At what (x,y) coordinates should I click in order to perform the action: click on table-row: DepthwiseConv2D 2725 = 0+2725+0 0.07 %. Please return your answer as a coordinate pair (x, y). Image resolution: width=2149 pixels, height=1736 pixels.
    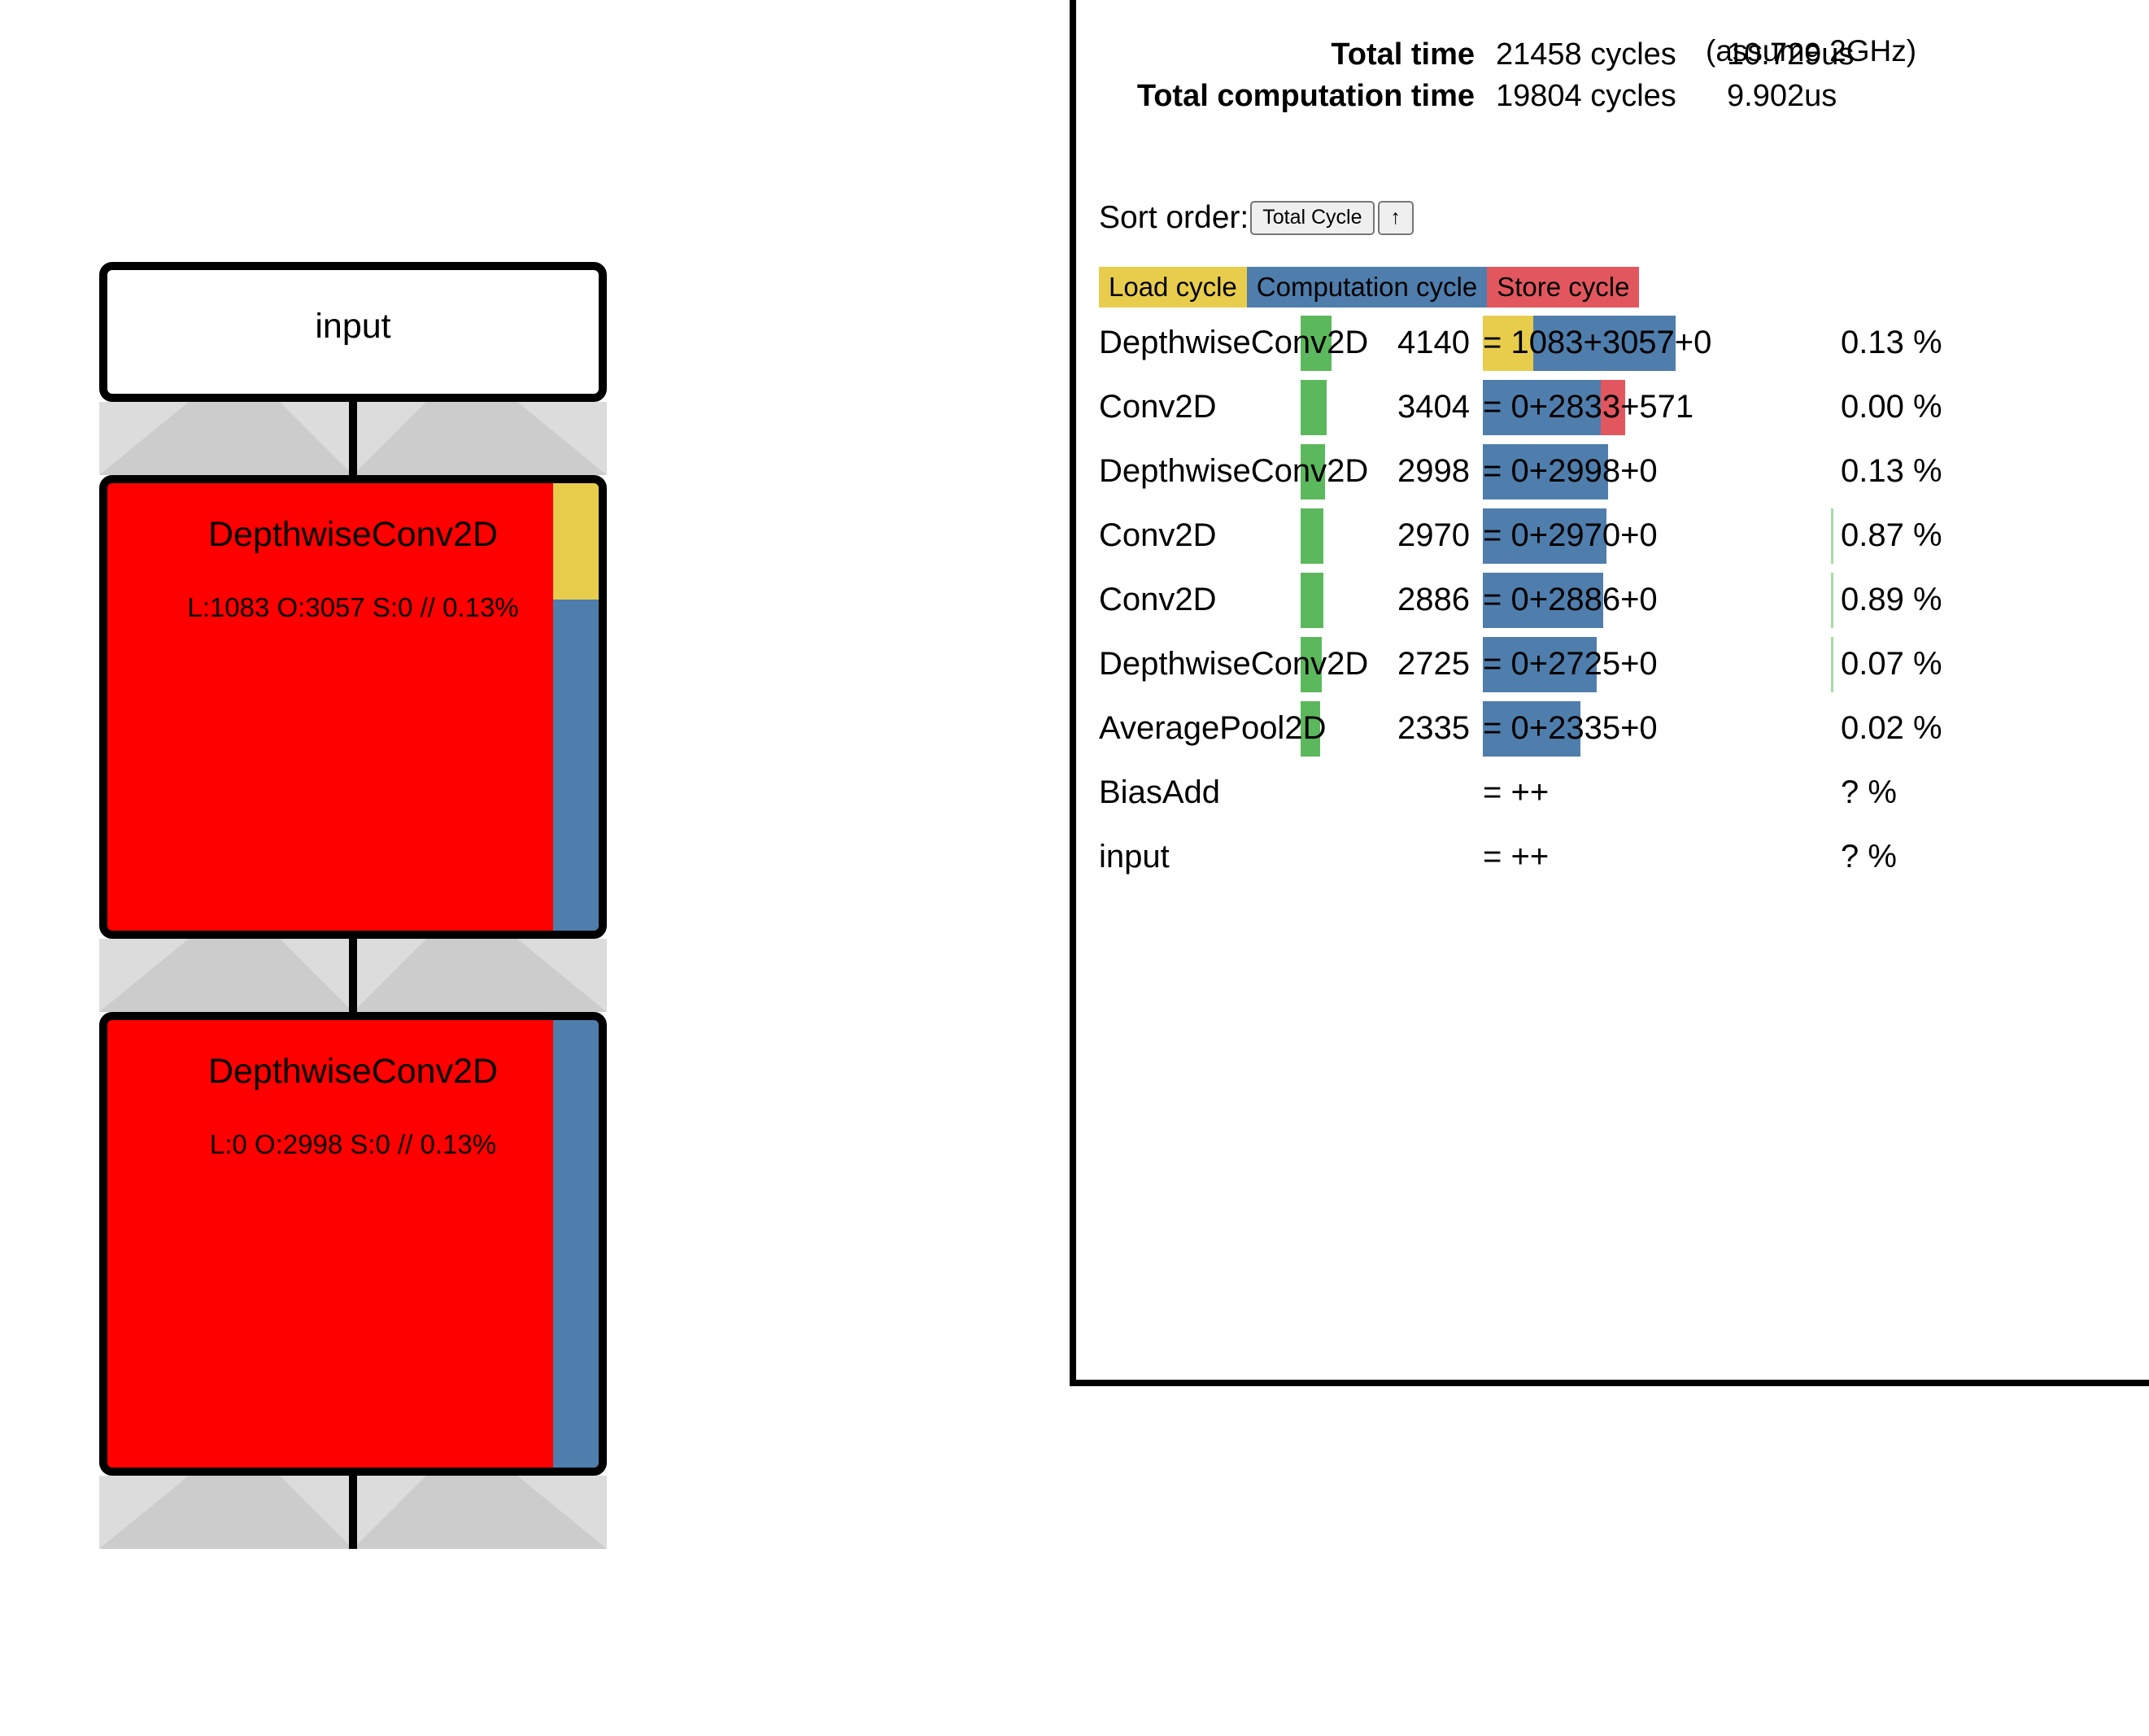
    Looking at the image, I should click on (1615, 664).